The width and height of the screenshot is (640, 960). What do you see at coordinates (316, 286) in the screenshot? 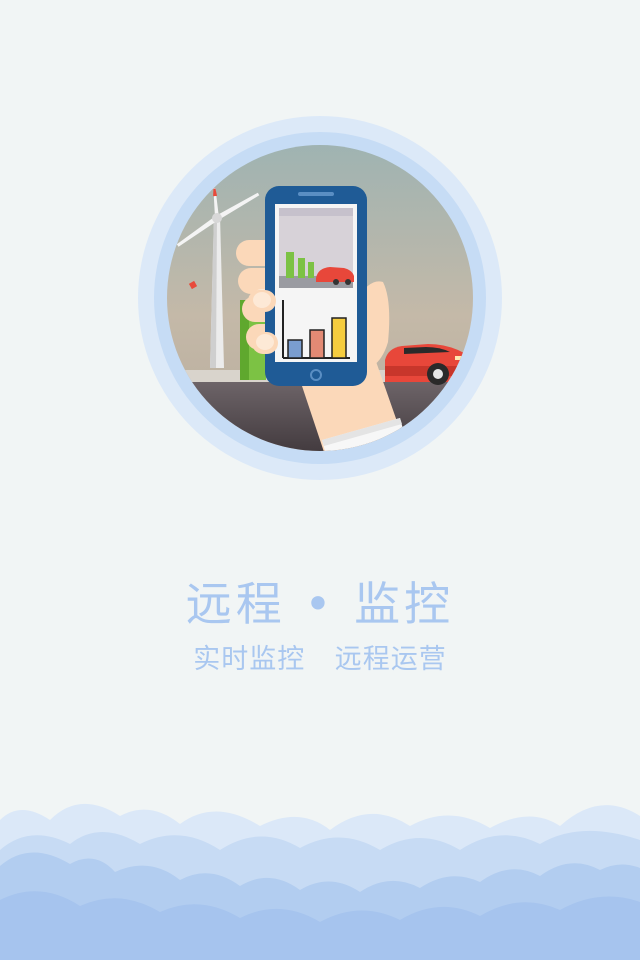
I see `smartphone-icon` at bounding box center [316, 286].